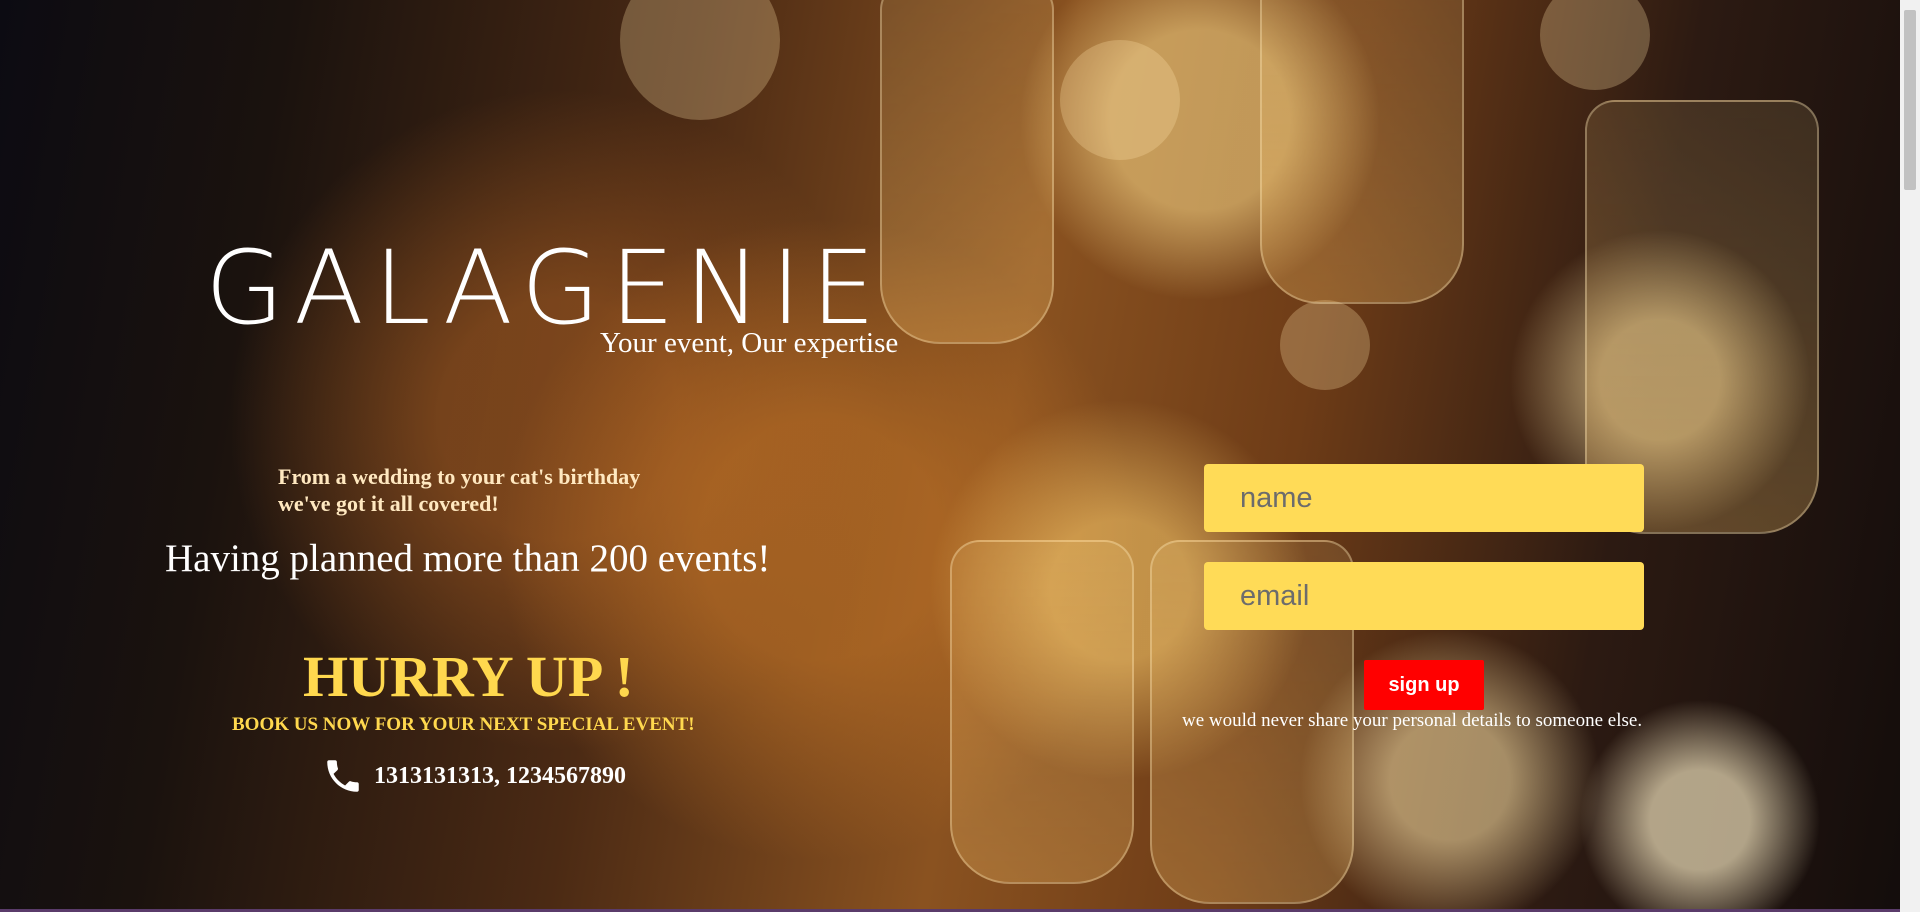  I want to click on email-input, so click(1424, 596).